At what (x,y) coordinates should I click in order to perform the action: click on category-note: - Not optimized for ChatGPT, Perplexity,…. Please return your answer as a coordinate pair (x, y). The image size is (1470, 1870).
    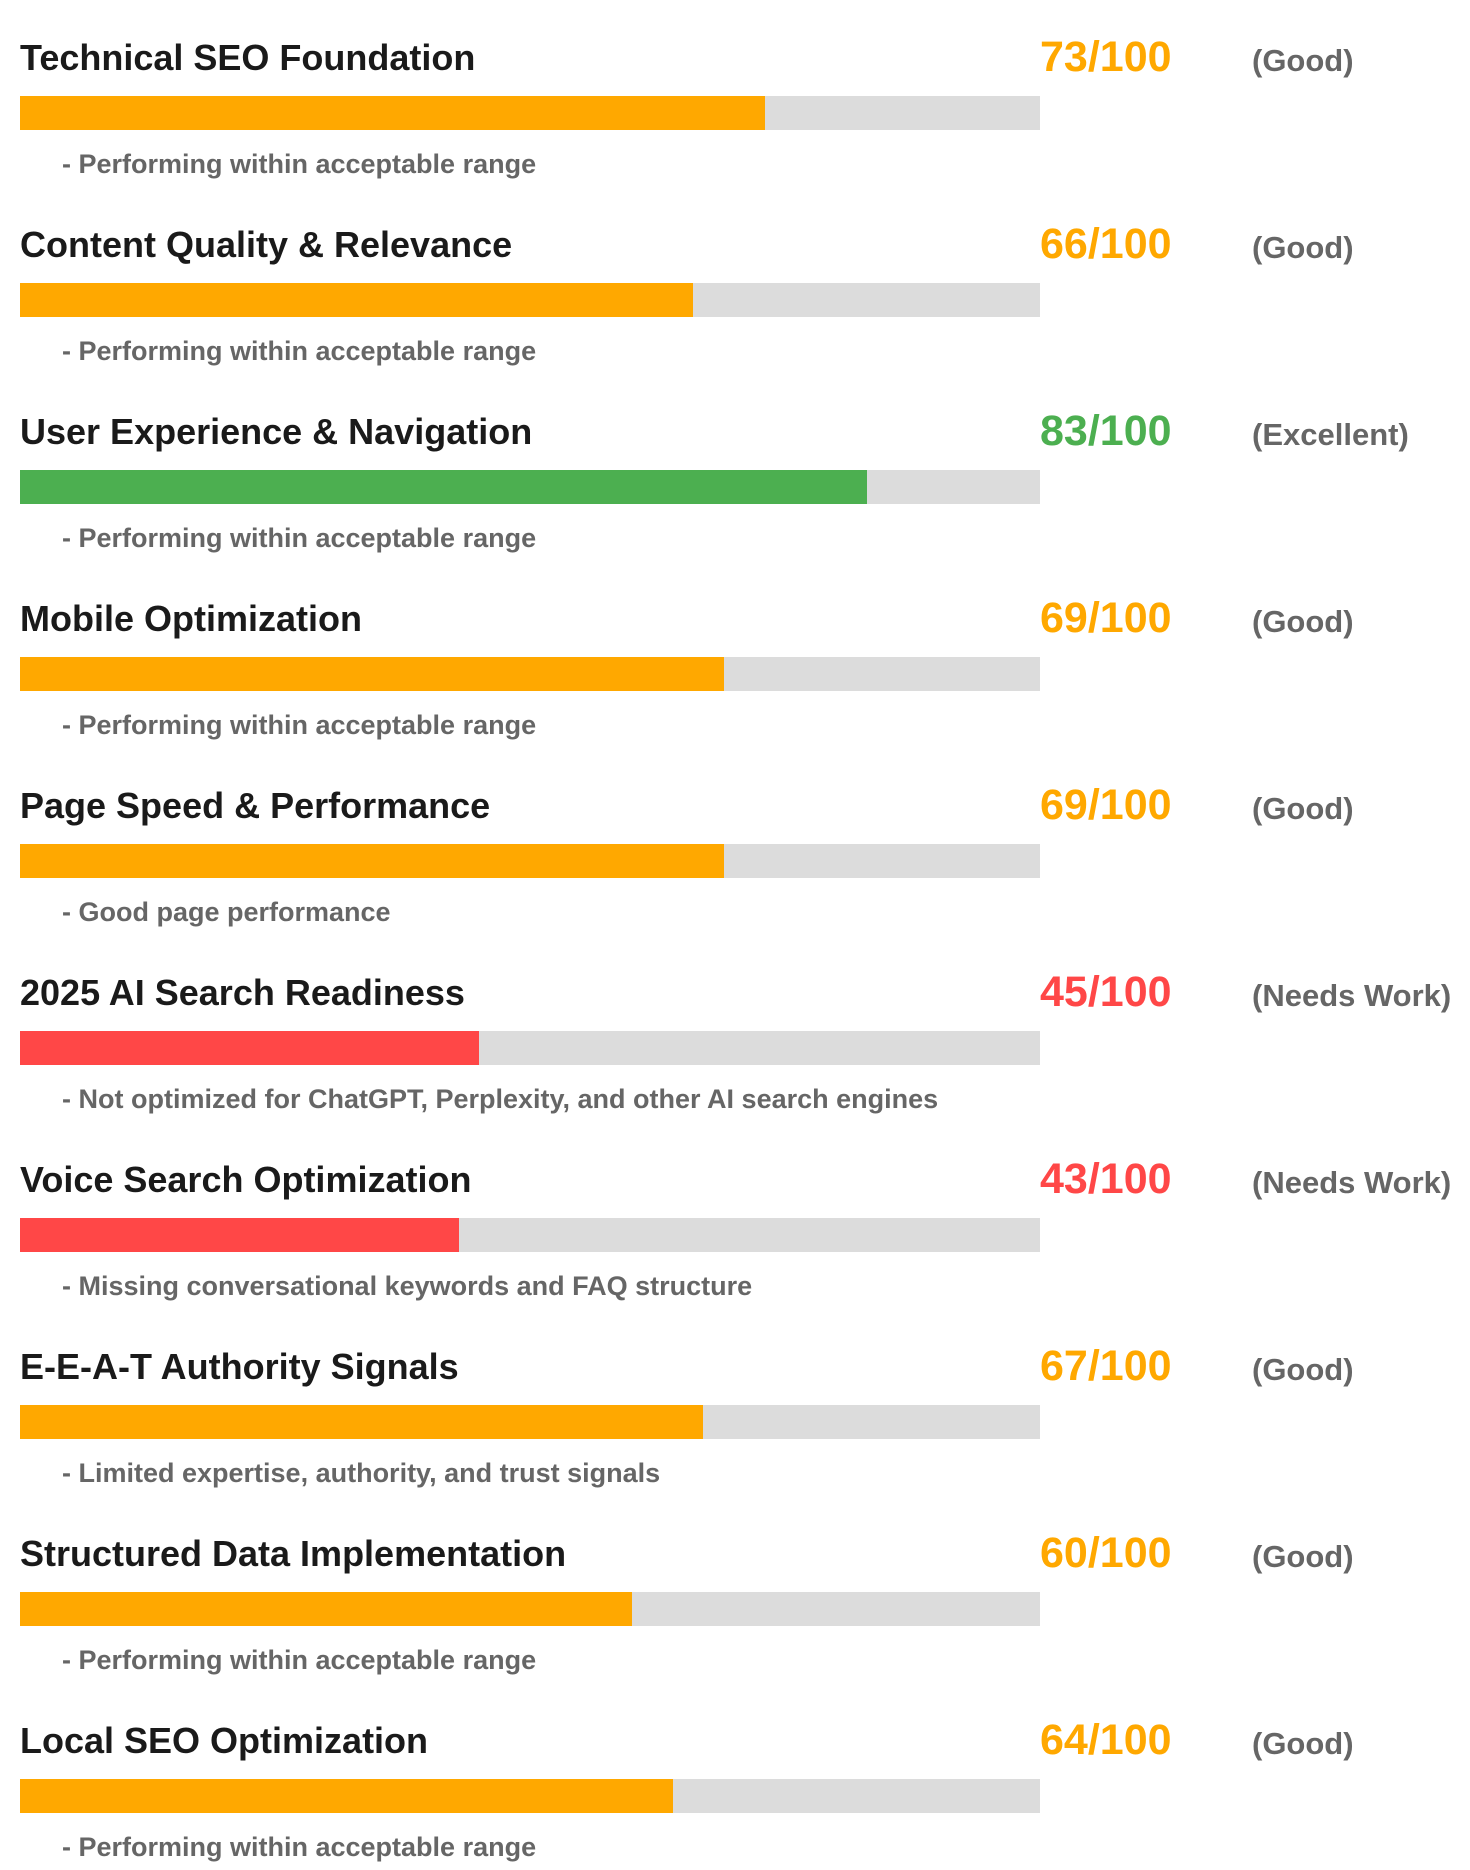
    Looking at the image, I should click on (500, 1099).